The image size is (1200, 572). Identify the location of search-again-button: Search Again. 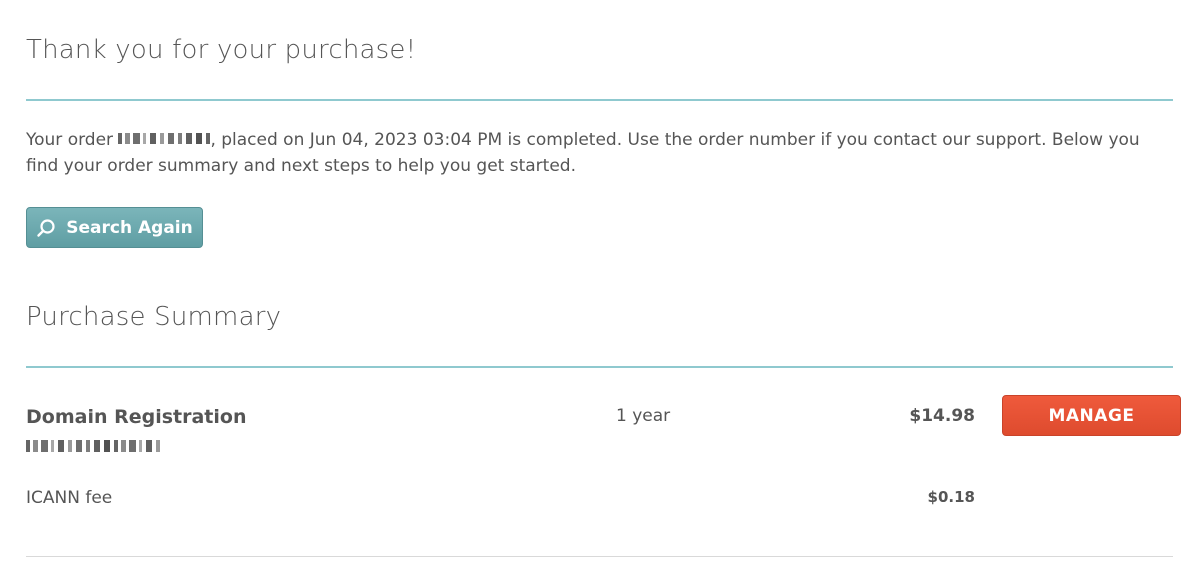
(114, 227).